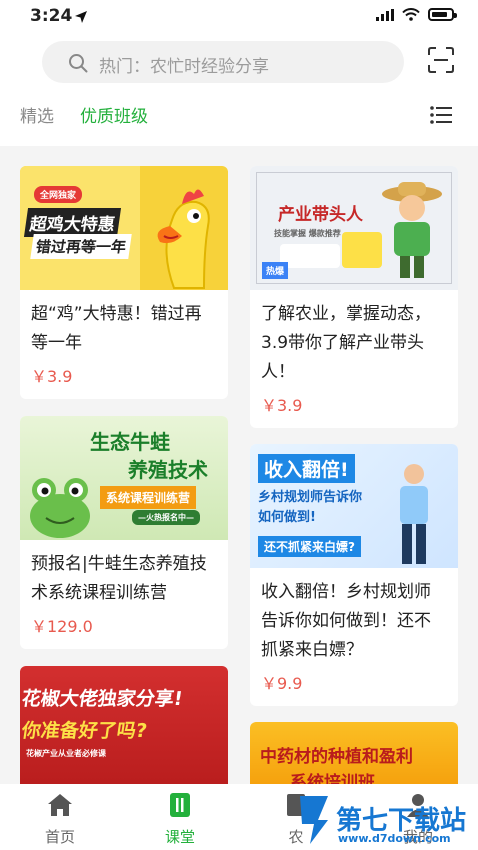 This screenshot has height=850, width=478. I want to click on search-placeholder: 热门：农忙时经验分享, so click(184, 67).